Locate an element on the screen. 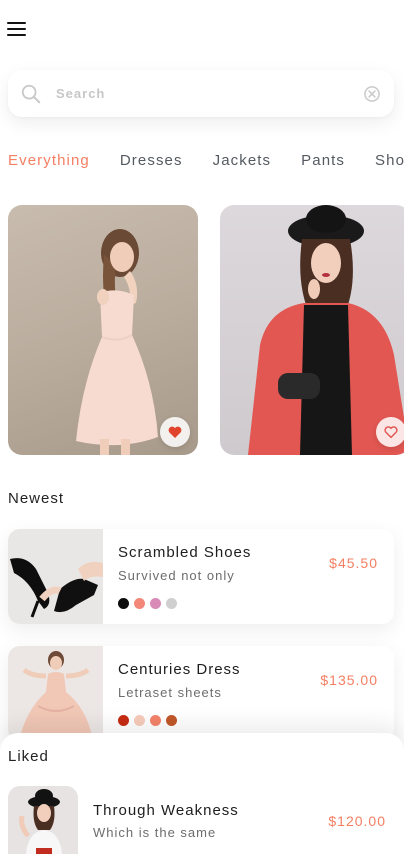 This screenshot has width=404, height=854. woman-in-red-coat-hat-photo is located at coordinates (326, 330).